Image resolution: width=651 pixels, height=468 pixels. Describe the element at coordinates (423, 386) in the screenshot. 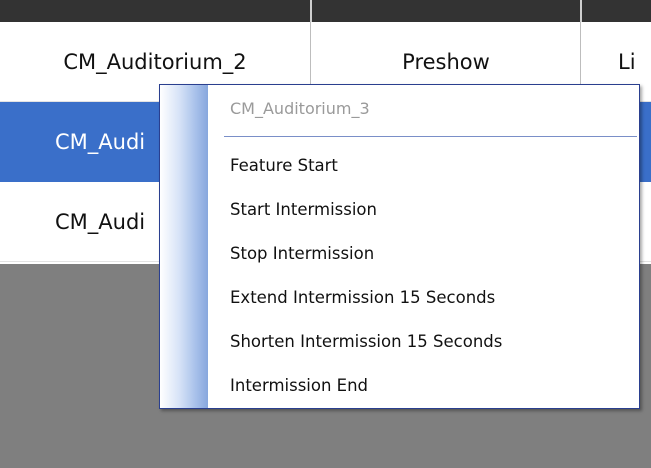

I see `menu-item-intermission-end: Intermission End` at that location.